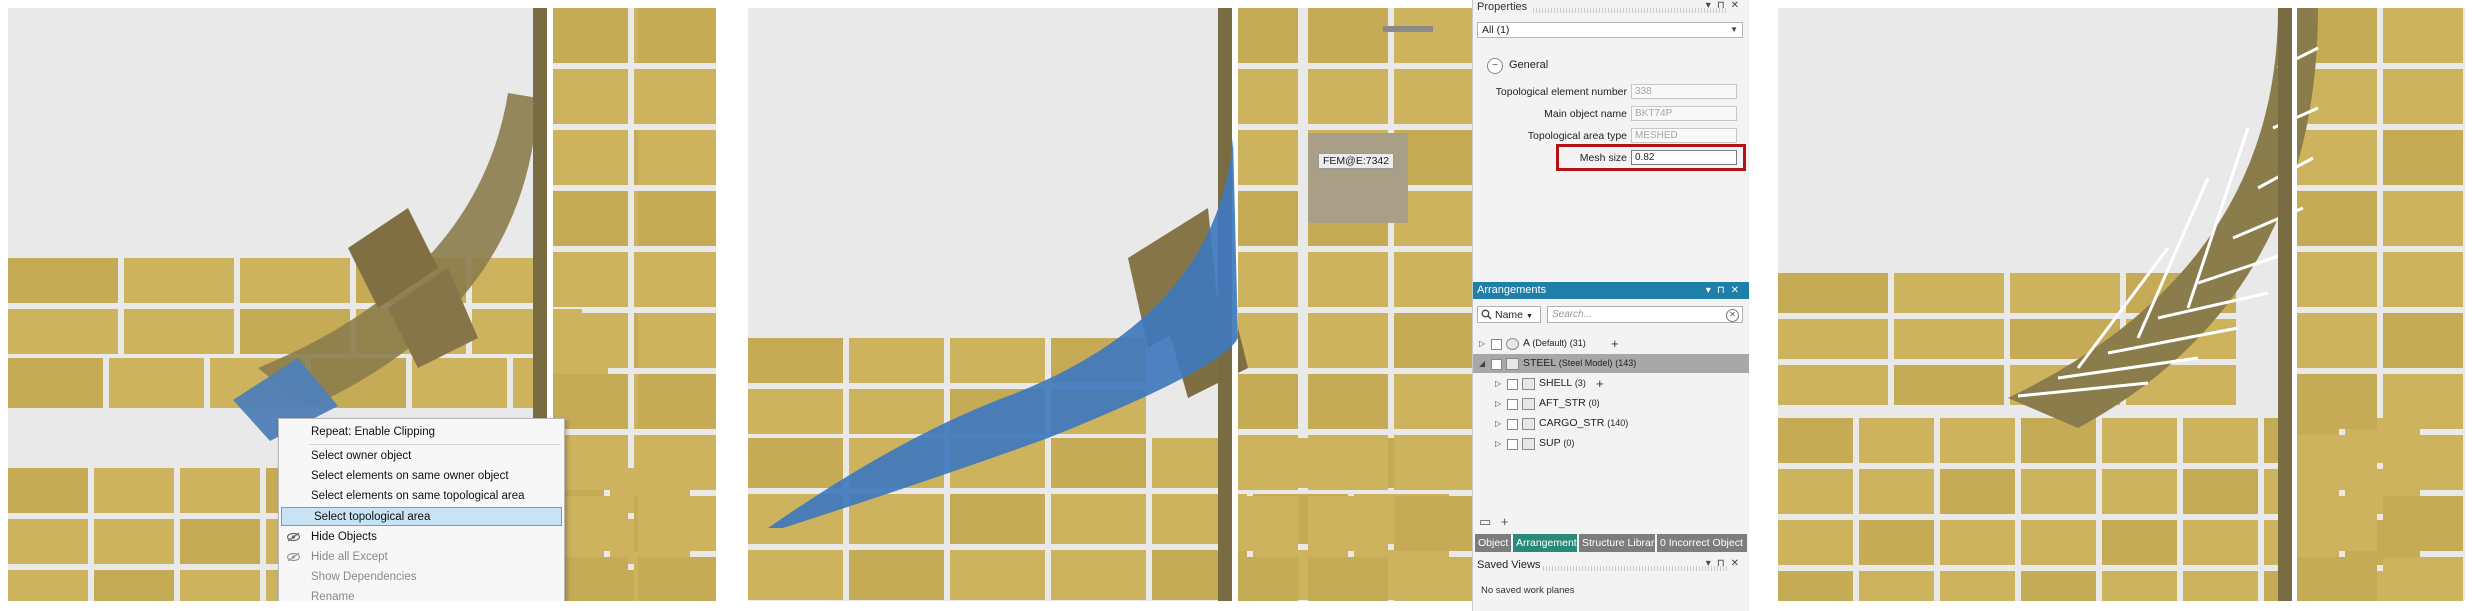 Image resolution: width=2473 pixels, height=611 pixels. I want to click on prop-label: Main object name, so click(1585, 114).